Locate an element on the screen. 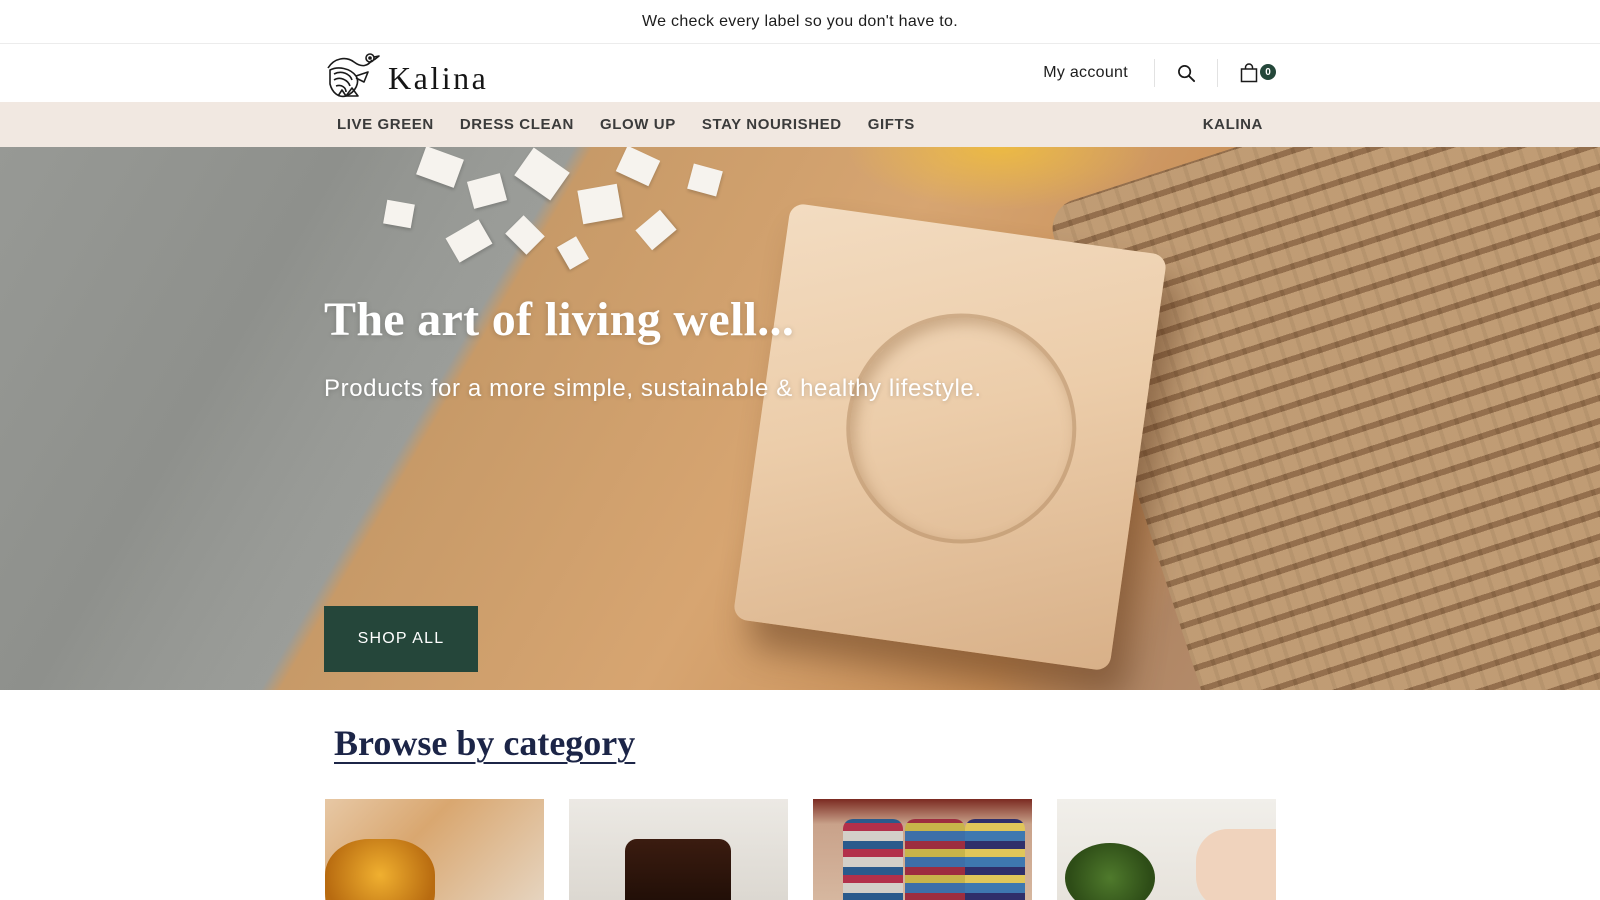 Image resolution: width=1600 pixels, height=900 pixels. header-actions: My account 0 is located at coordinates (1159, 73).